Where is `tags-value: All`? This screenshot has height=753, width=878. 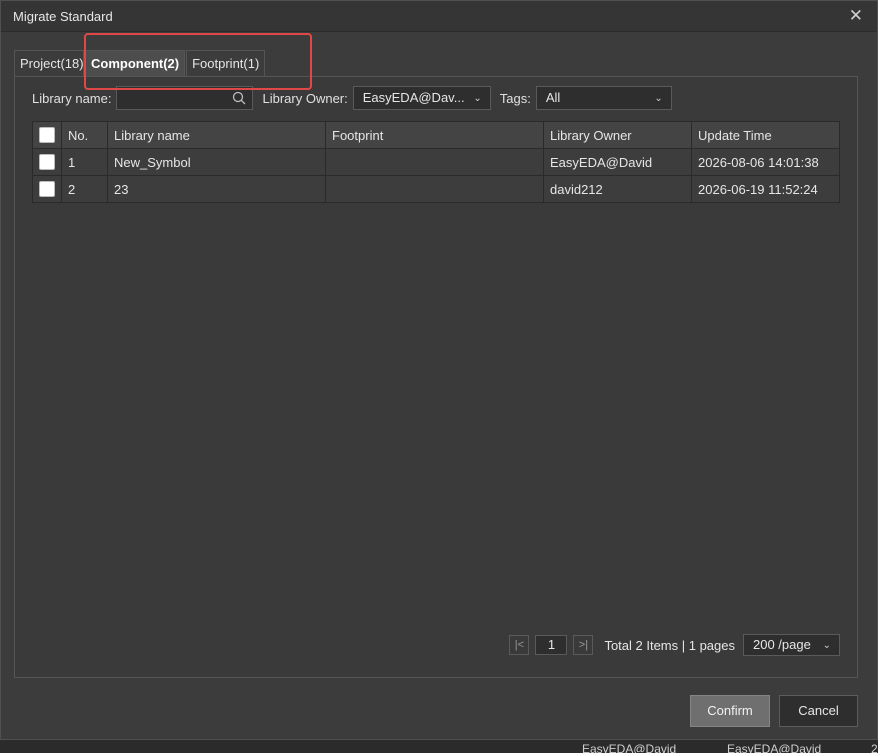
tags-value: All is located at coordinates (553, 97).